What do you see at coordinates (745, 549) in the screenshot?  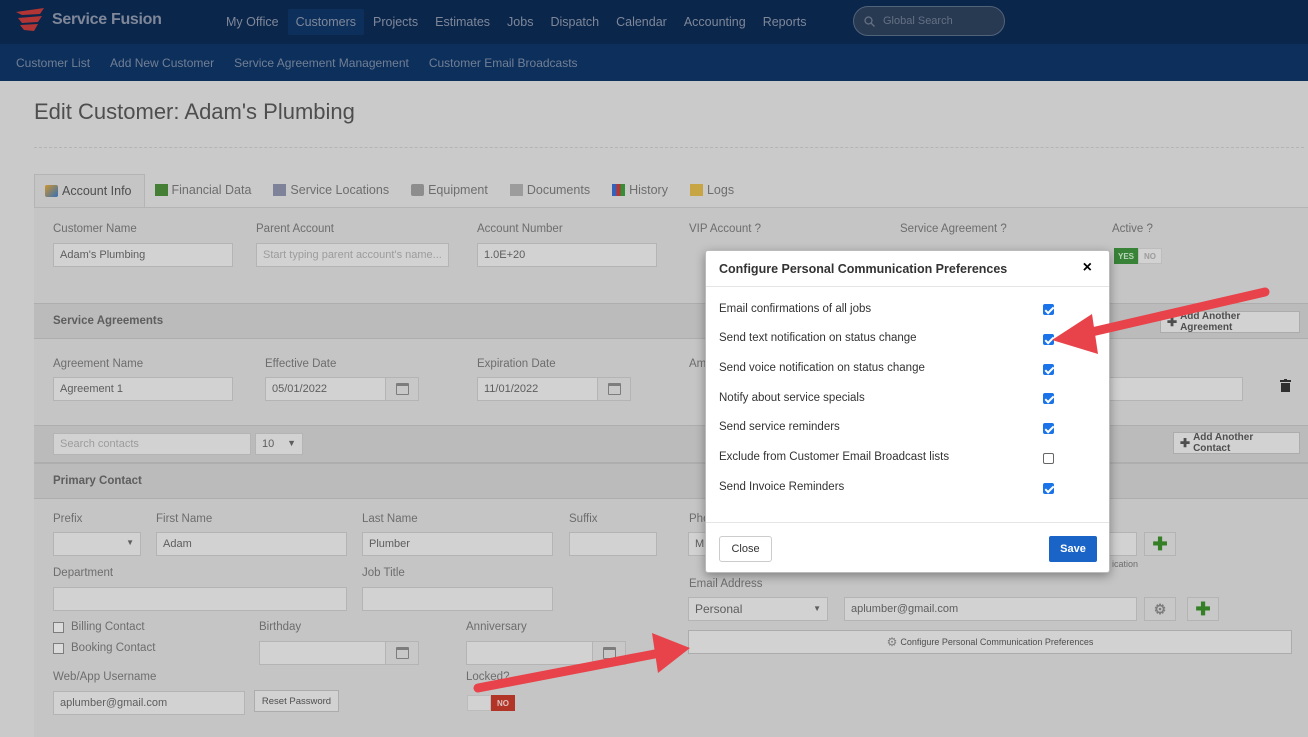 I see `close-button: Close` at bounding box center [745, 549].